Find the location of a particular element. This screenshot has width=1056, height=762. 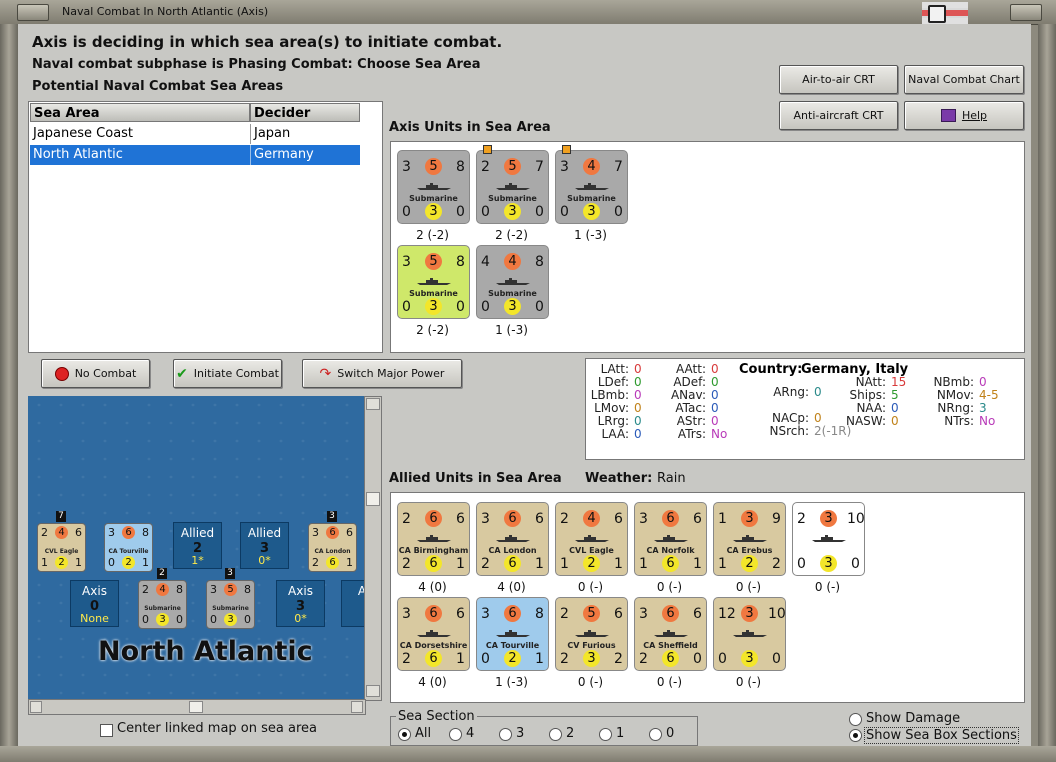

unit-counter: 2 5 7 Submarine 0 3 0 is located at coordinates (512, 184).